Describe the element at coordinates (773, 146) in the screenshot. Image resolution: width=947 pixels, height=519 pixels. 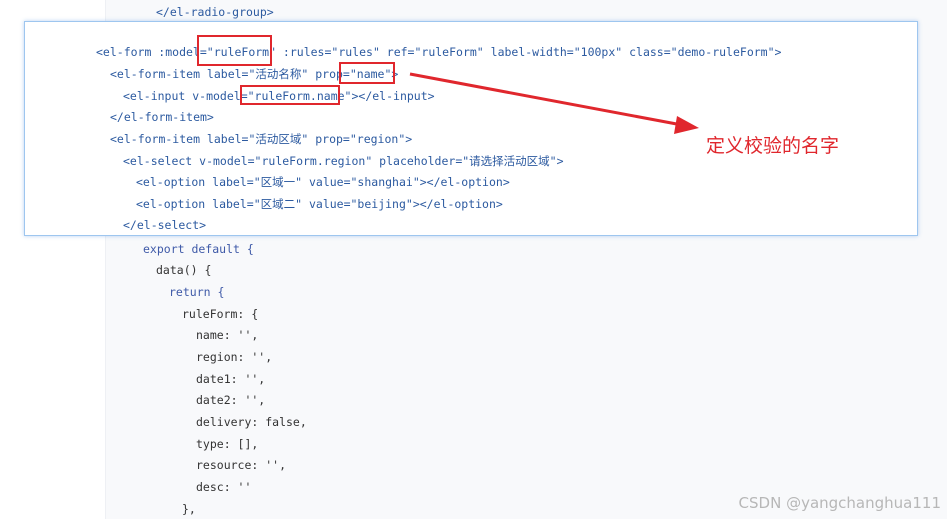
I see `annotation-label: 定义校验的名字` at that location.